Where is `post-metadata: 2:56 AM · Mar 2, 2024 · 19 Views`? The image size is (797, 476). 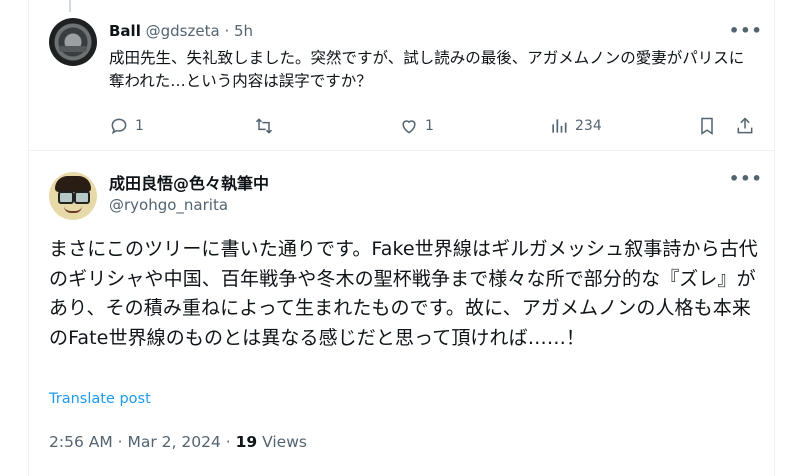 post-metadata: 2:56 AM · Mar 2, 2024 · 19 Views is located at coordinates (178, 442).